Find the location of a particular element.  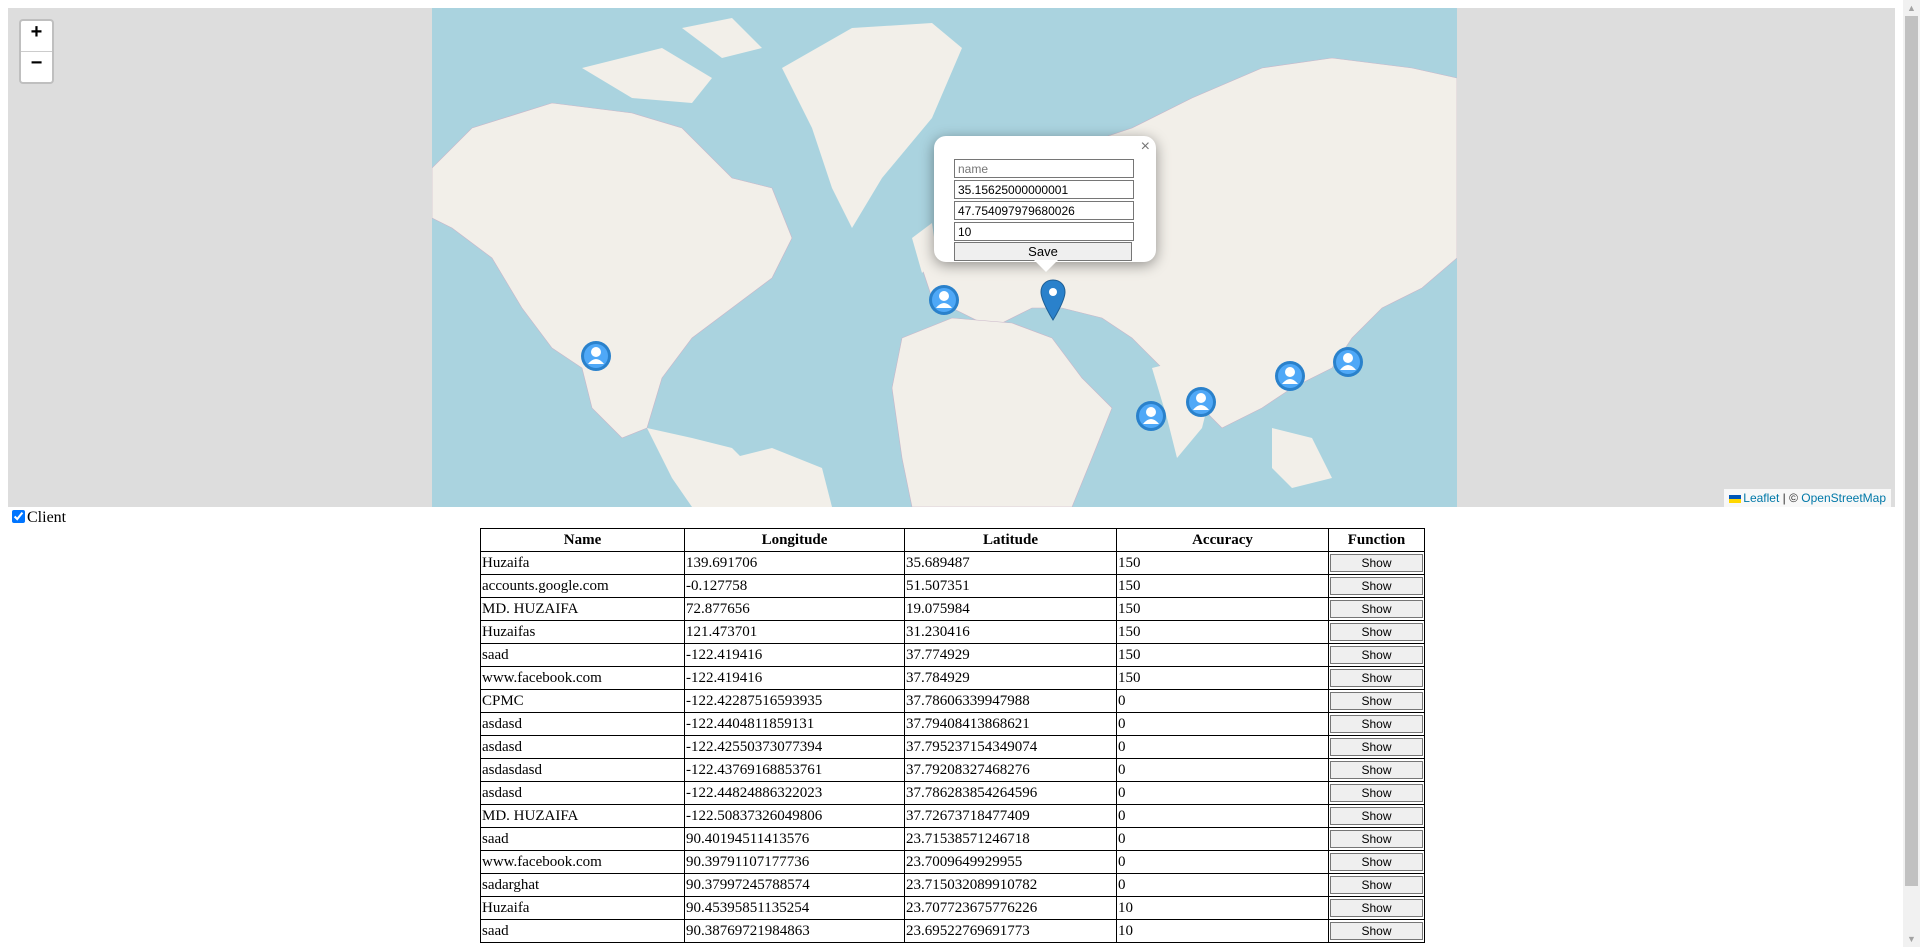

cell-longitude: 72.877656 is located at coordinates (794, 609).